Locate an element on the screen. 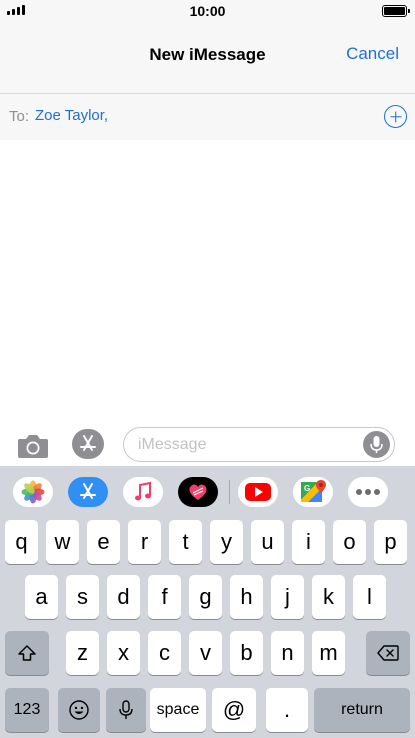 This screenshot has width=415, height=738. delete-key is located at coordinates (388, 653).